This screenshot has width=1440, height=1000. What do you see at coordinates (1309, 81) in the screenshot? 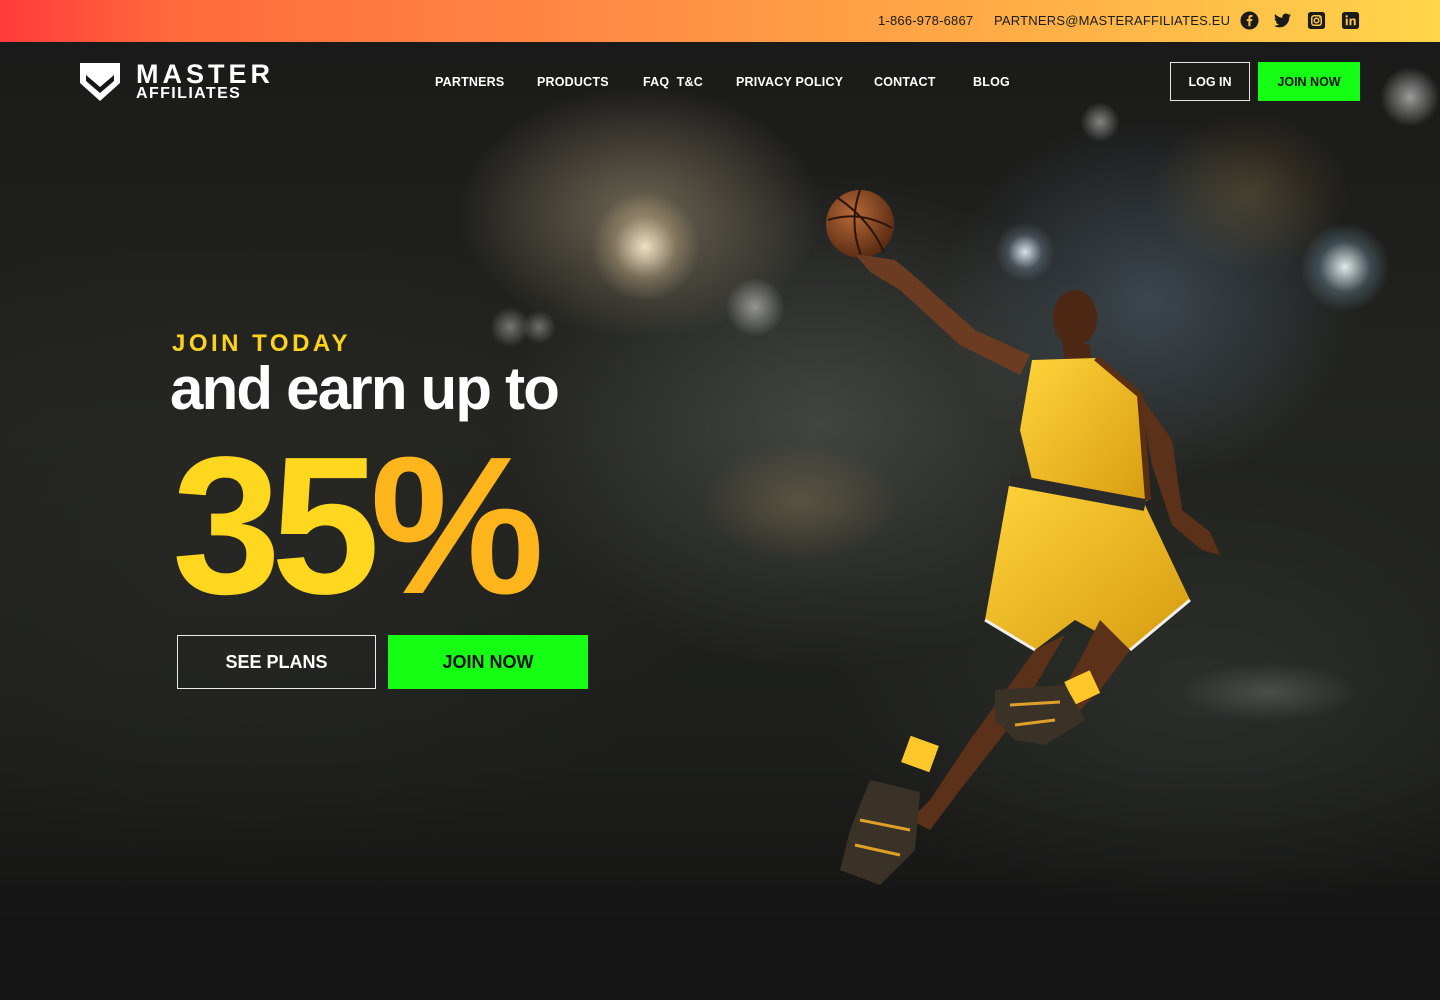
I see `header-join-now-button: JOIN NOW` at bounding box center [1309, 81].